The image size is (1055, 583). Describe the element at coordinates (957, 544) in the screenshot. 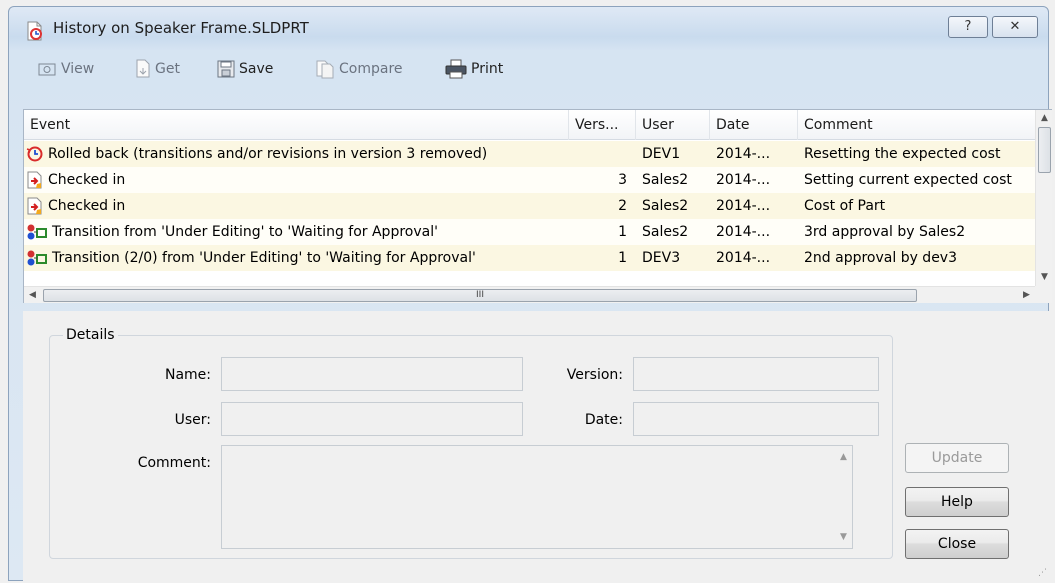

I see `close-button: Close` at that location.